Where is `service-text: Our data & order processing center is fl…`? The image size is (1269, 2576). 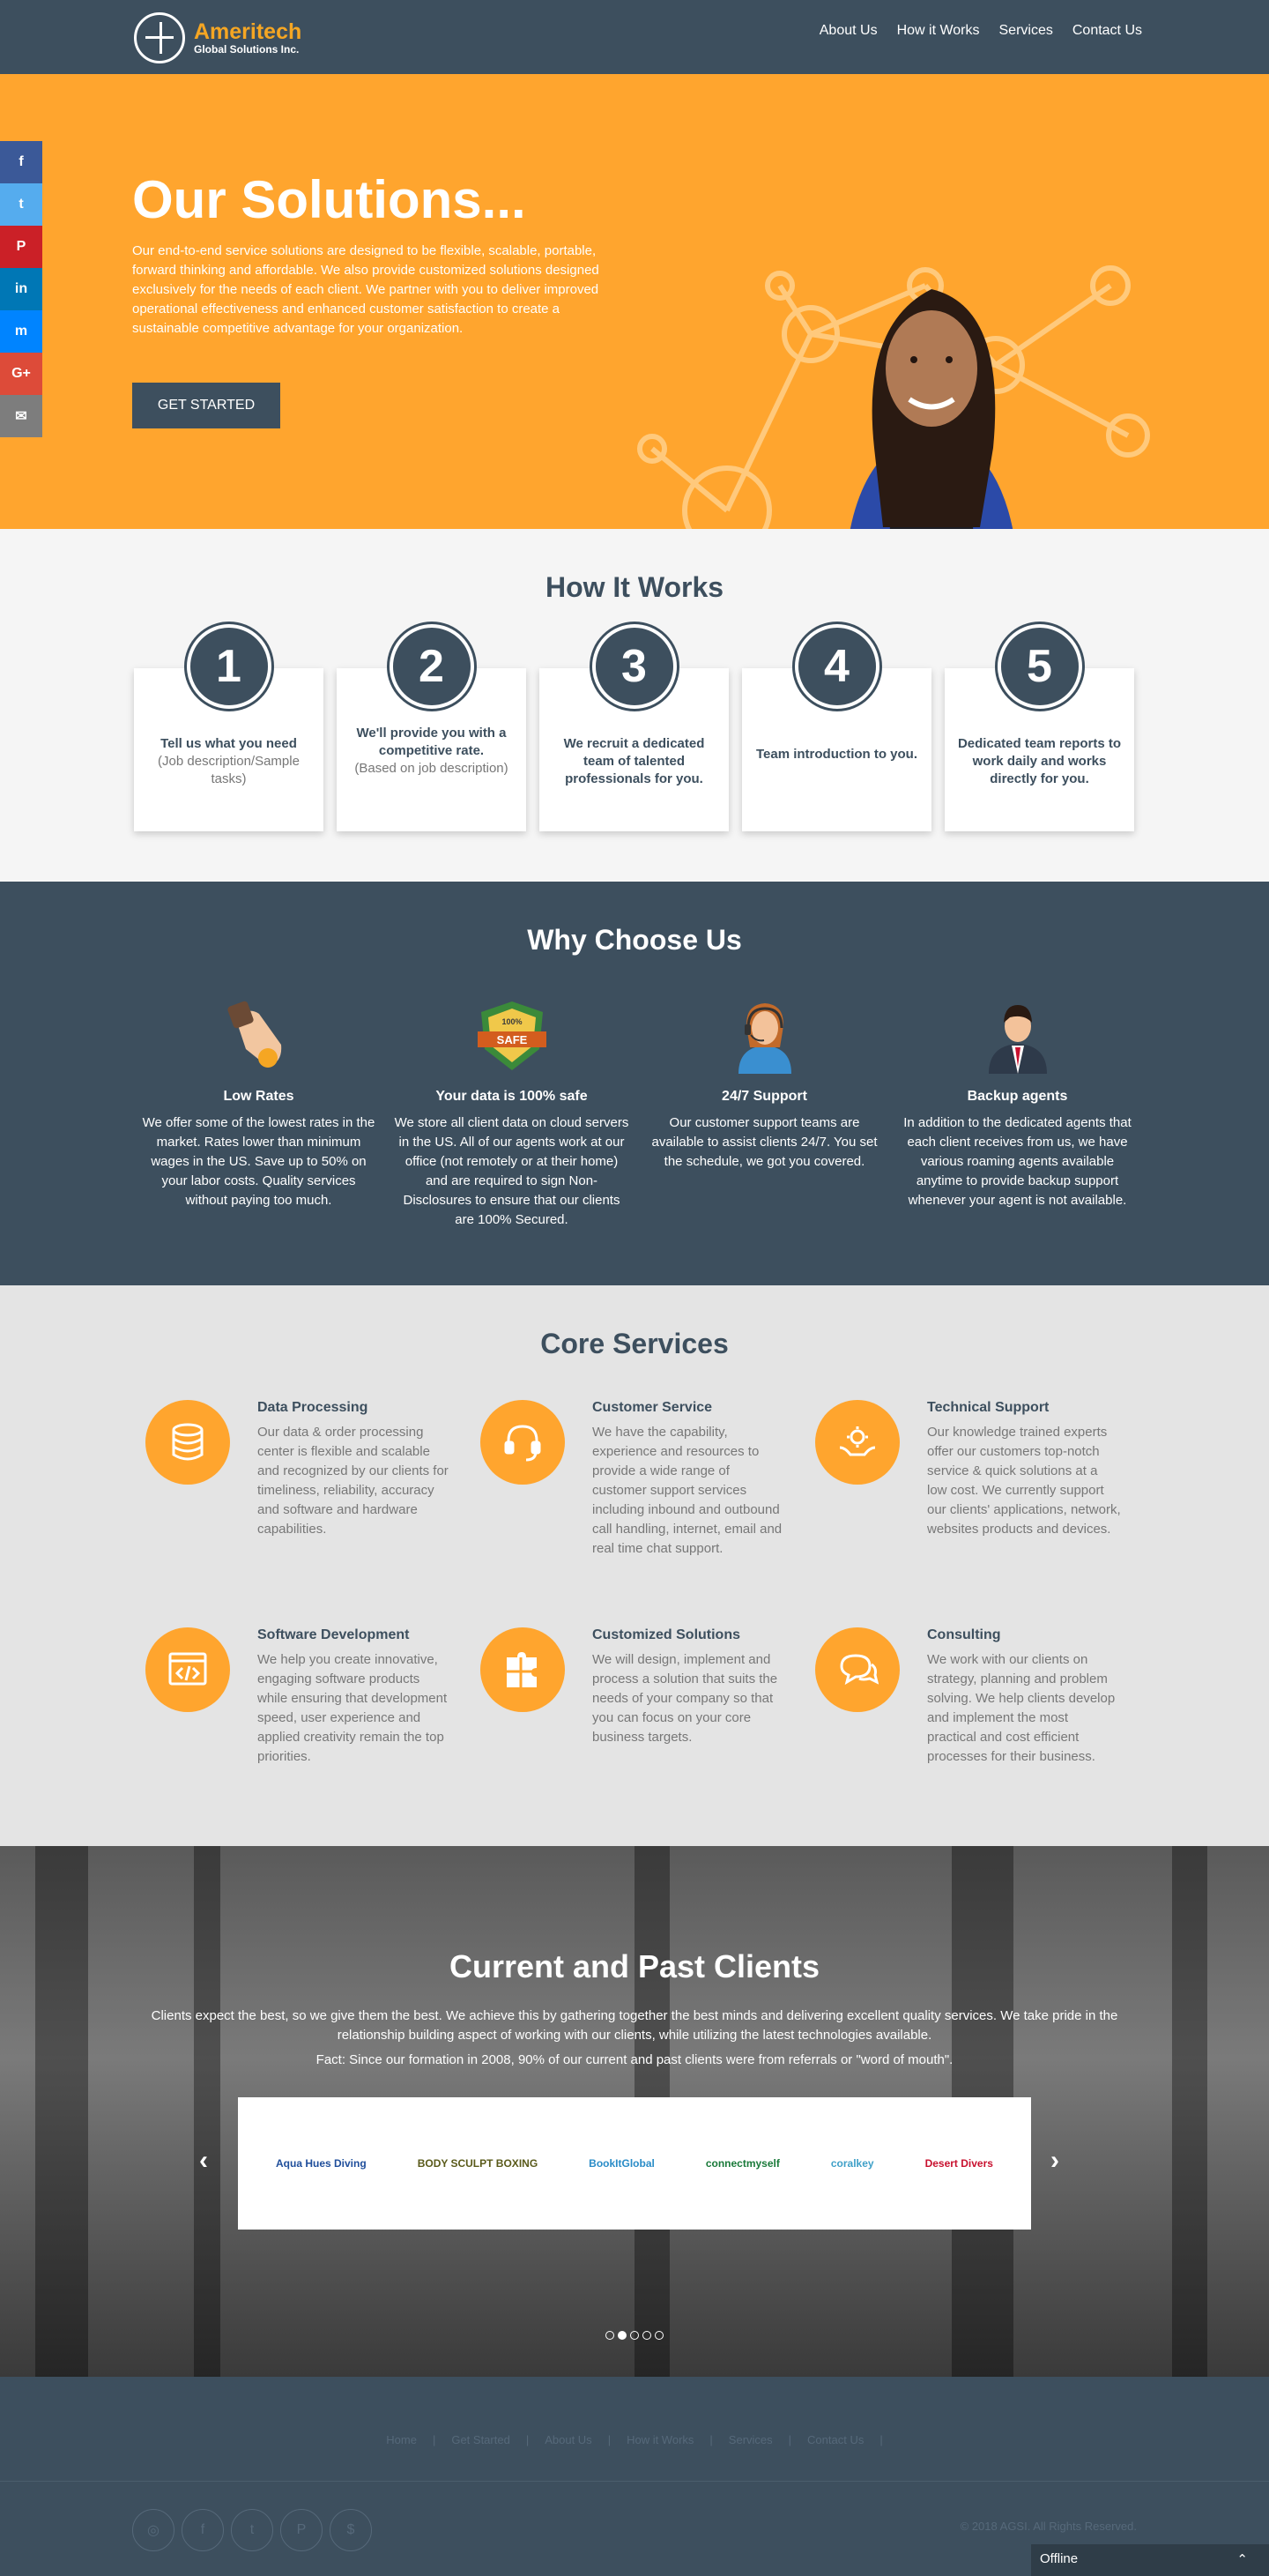 service-text: Our data & order processing center is fl… is located at coordinates (353, 1481).